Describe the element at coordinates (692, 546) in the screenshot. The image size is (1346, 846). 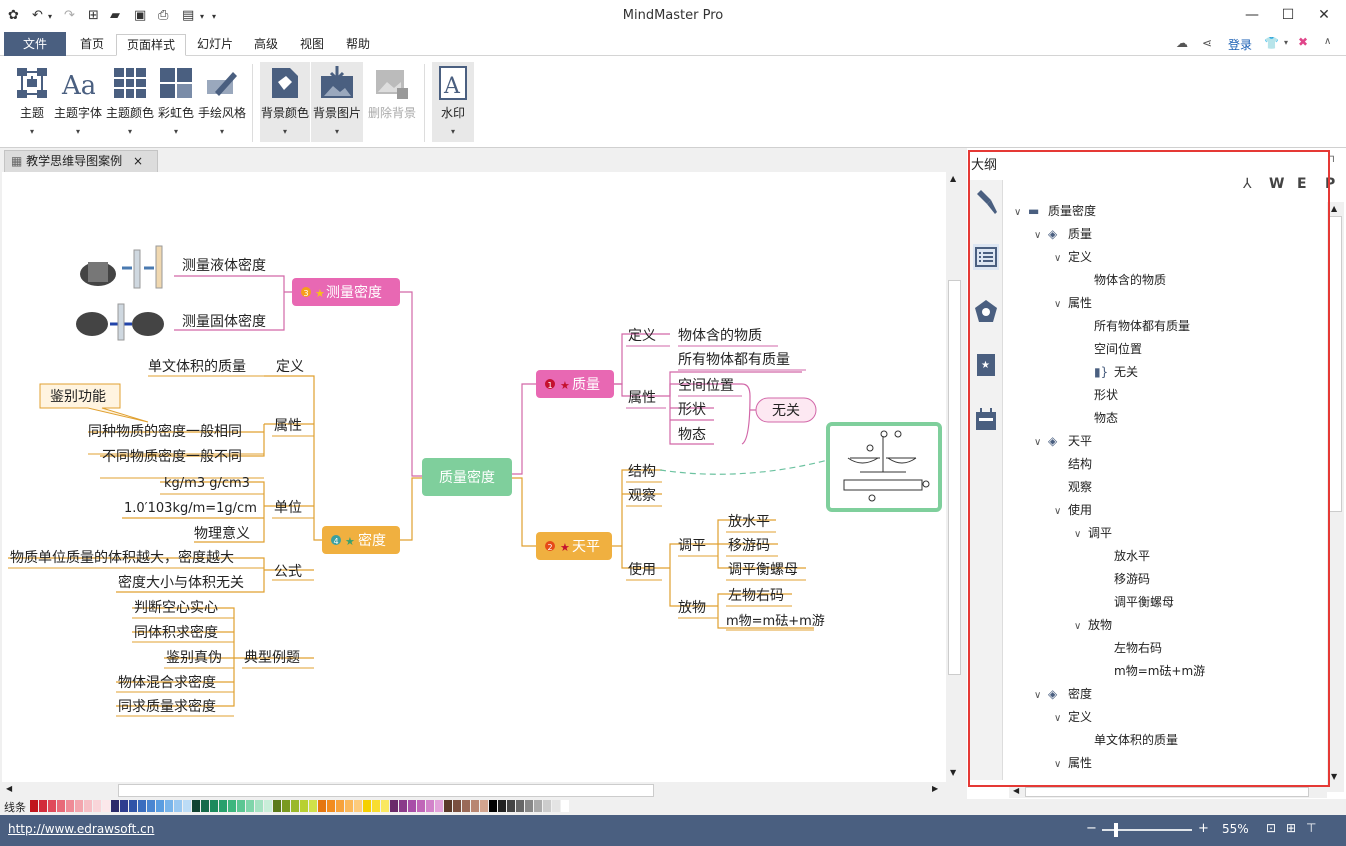
I see `topic-level: 调平` at that location.